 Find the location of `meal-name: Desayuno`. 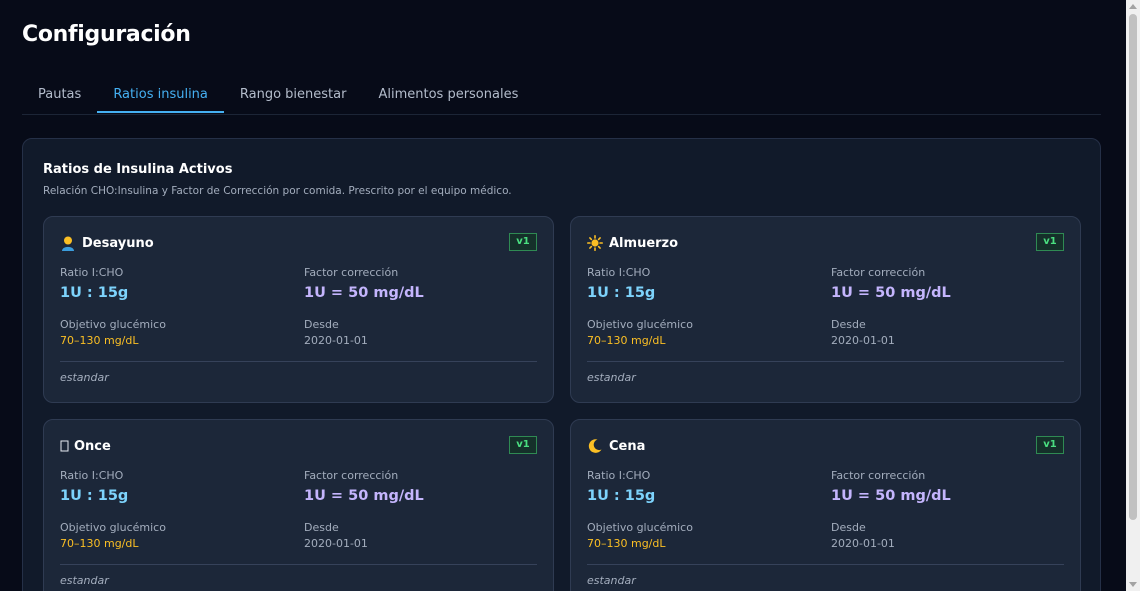

meal-name: Desayuno is located at coordinates (118, 243).